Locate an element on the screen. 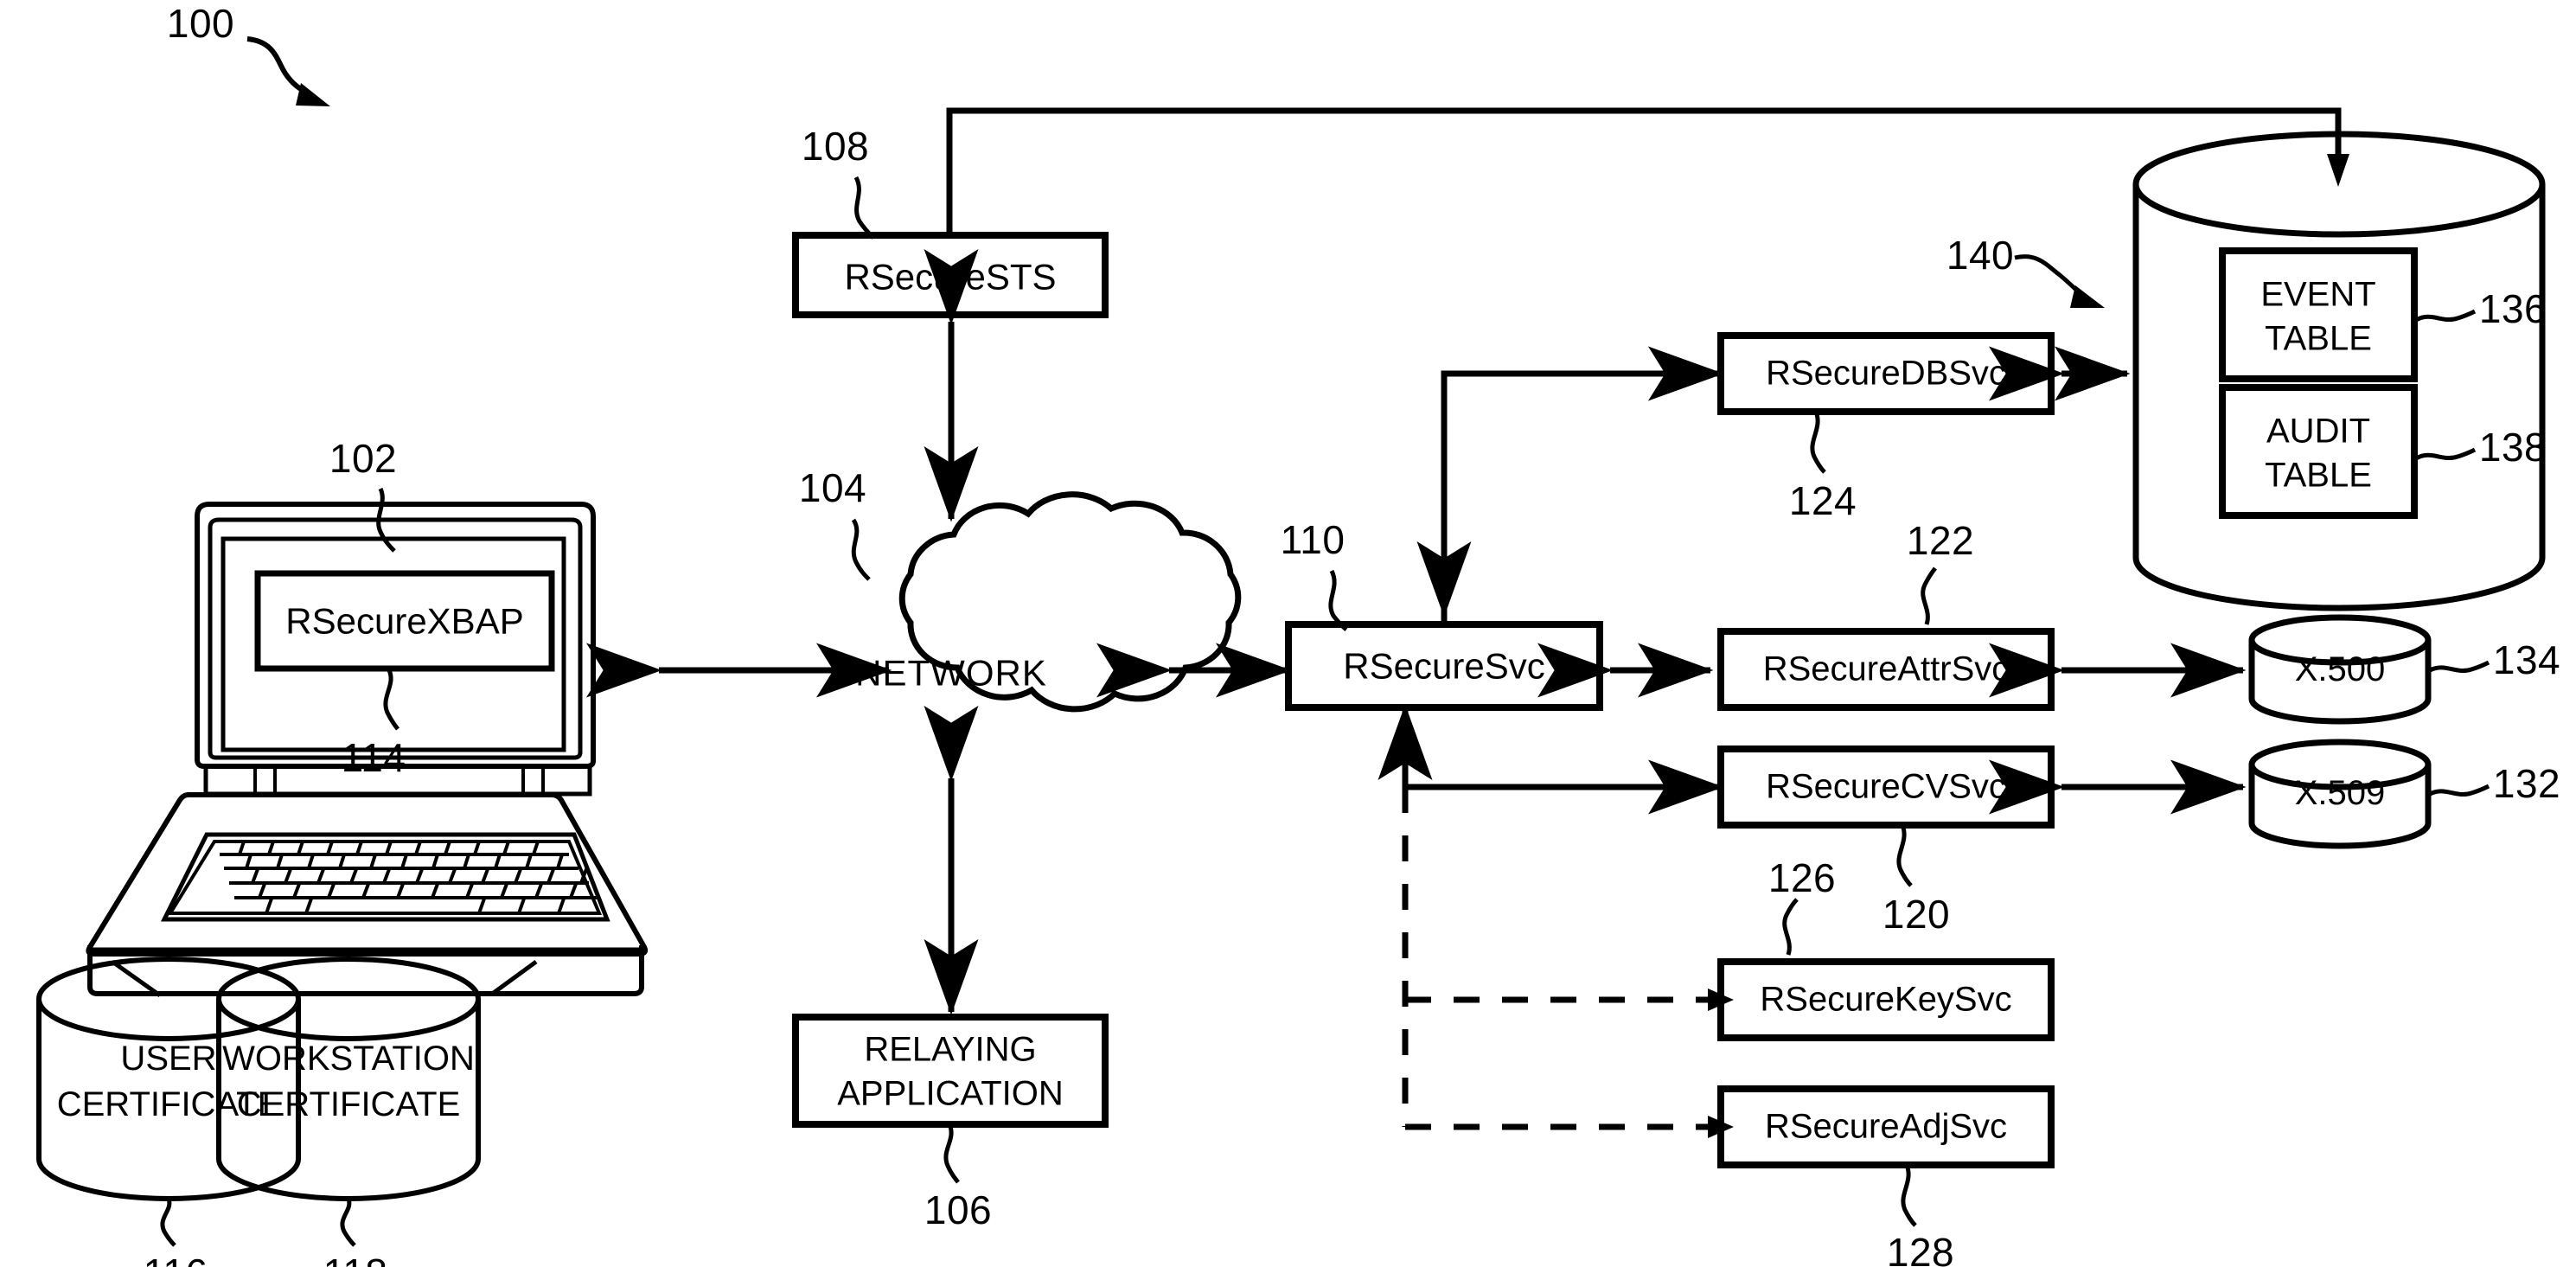 The height and width of the screenshot is (1267, 2576). rsecure-cvsvc-label: RSecureCVSvc is located at coordinates (1886, 787).